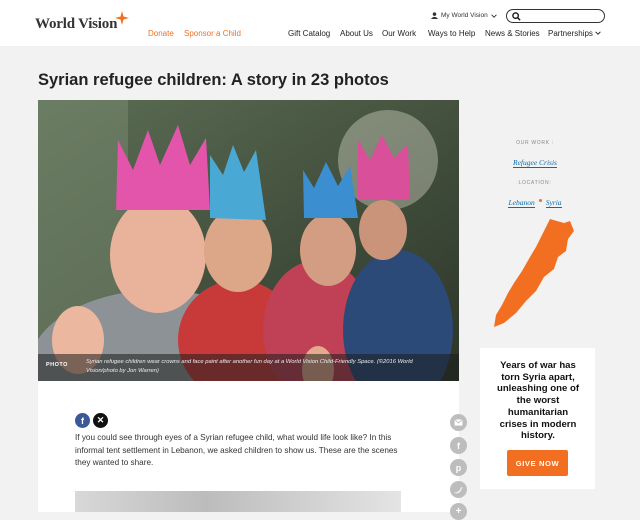 The width and height of the screenshot is (640, 520). I want to click on donate-link: Donate, so click(161, 33).